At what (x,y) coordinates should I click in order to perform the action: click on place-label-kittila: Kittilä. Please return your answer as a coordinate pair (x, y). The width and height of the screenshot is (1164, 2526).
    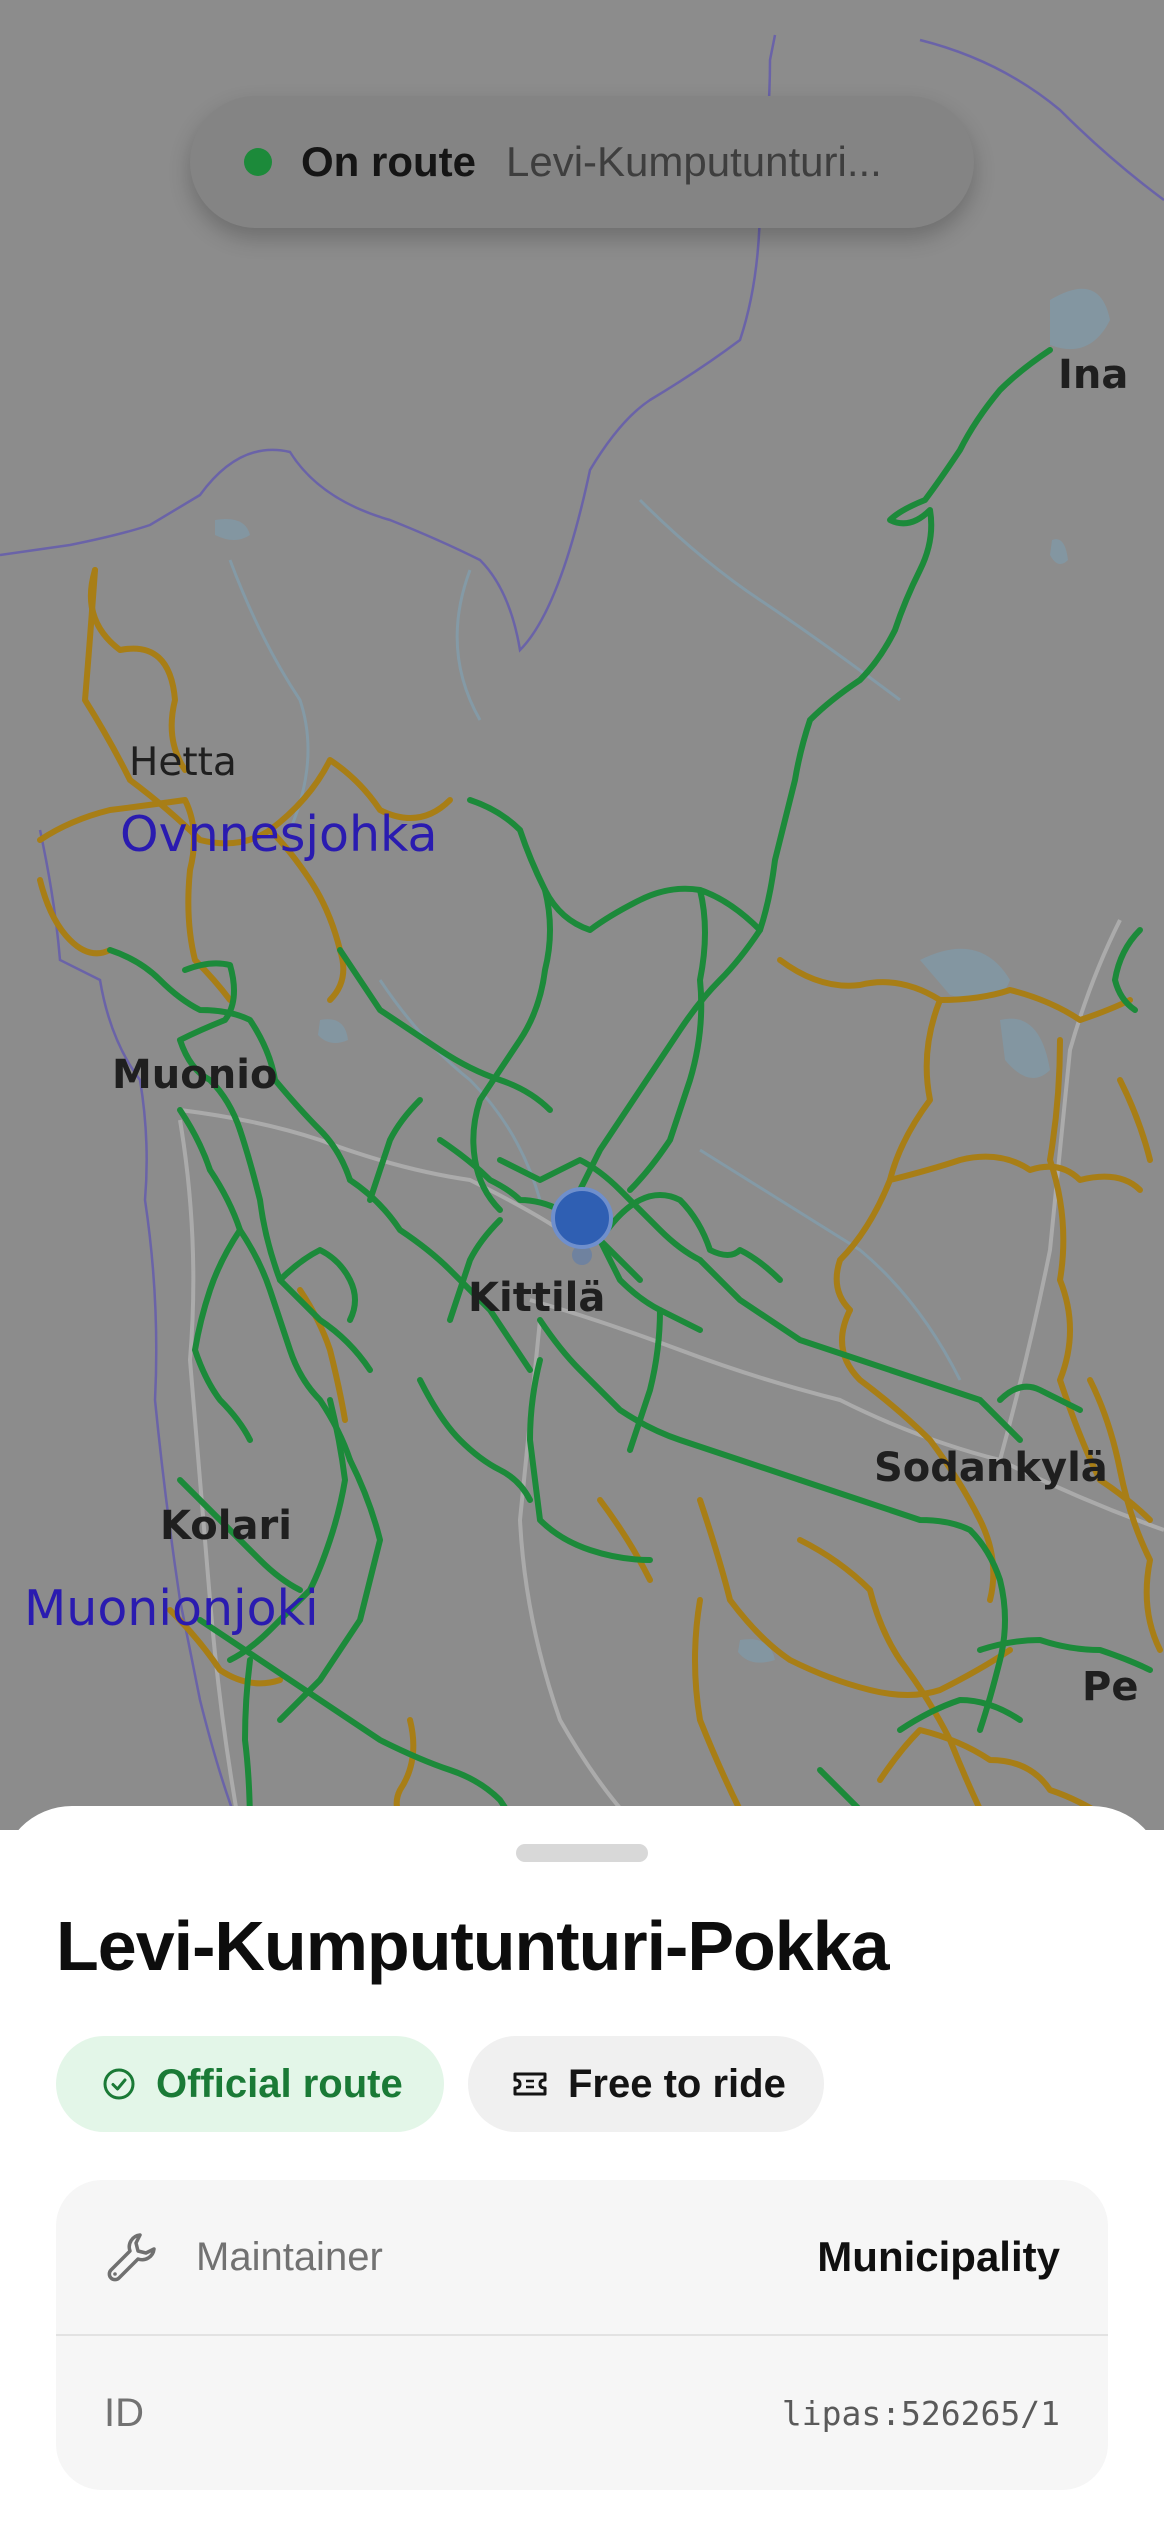
    Looking at the image, I should click on (537, 1298).